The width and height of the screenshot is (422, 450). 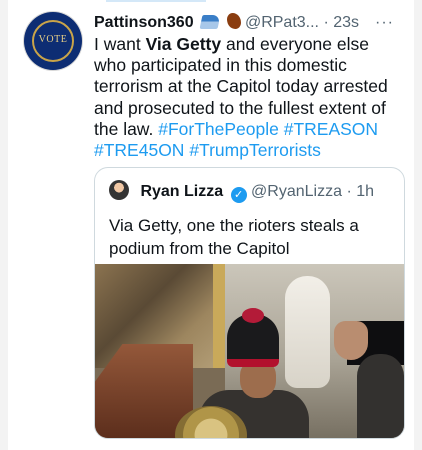 I want to click on hashtag-for-the-people: #ForThePeople, so click(x=218, y=129).